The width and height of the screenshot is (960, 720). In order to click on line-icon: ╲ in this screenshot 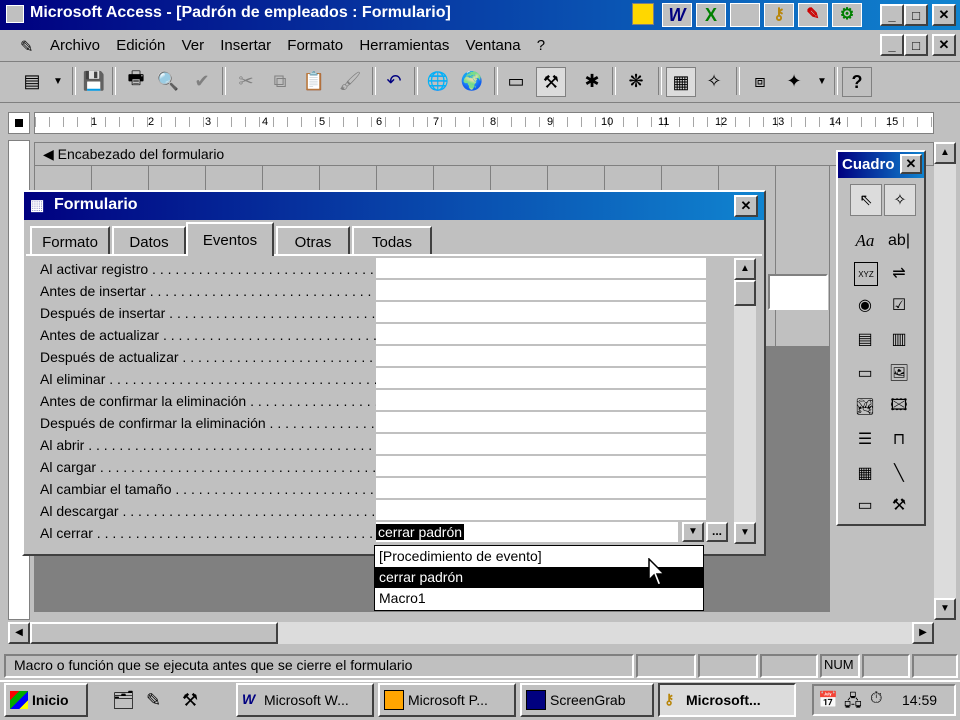, I will do `click(899, 473)`.